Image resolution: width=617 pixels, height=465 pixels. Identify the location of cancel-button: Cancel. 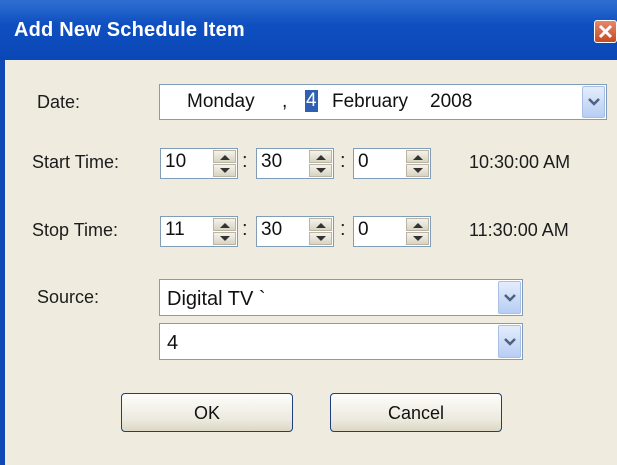
(416, 412).